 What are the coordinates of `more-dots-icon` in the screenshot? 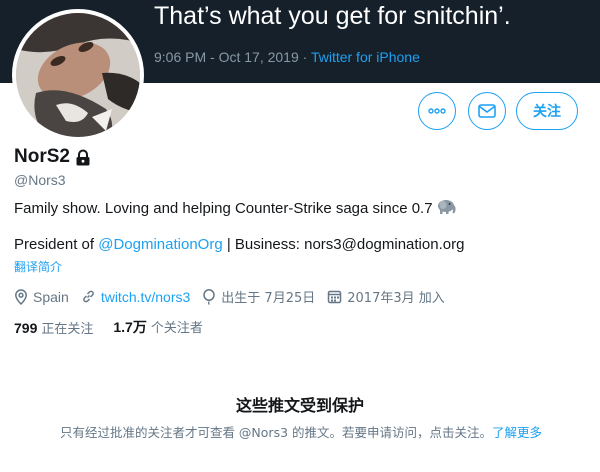 It's located at (437, 111).